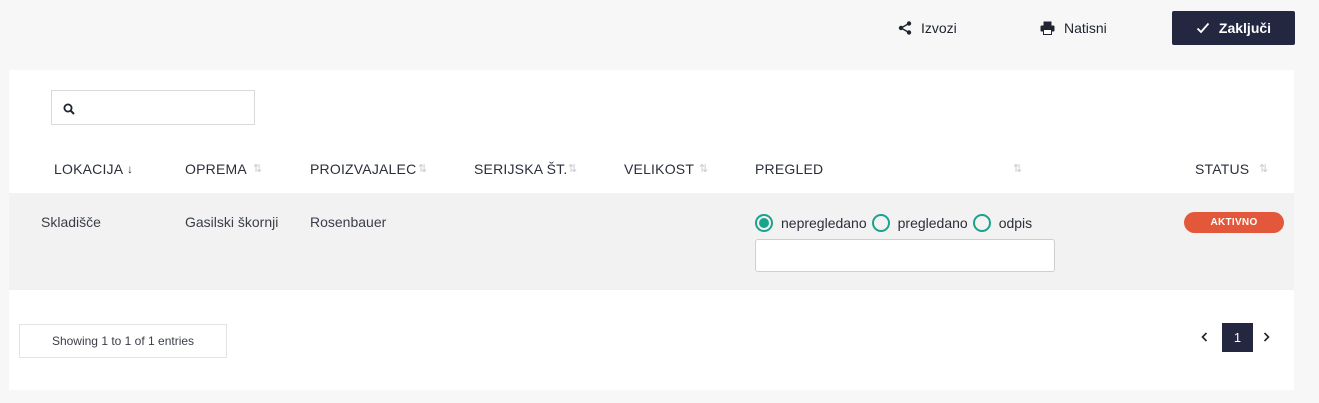  Describe the element at coordinates (71, 222) in the screenshot. I see `cell-lokacija: Skladišče` at that location.